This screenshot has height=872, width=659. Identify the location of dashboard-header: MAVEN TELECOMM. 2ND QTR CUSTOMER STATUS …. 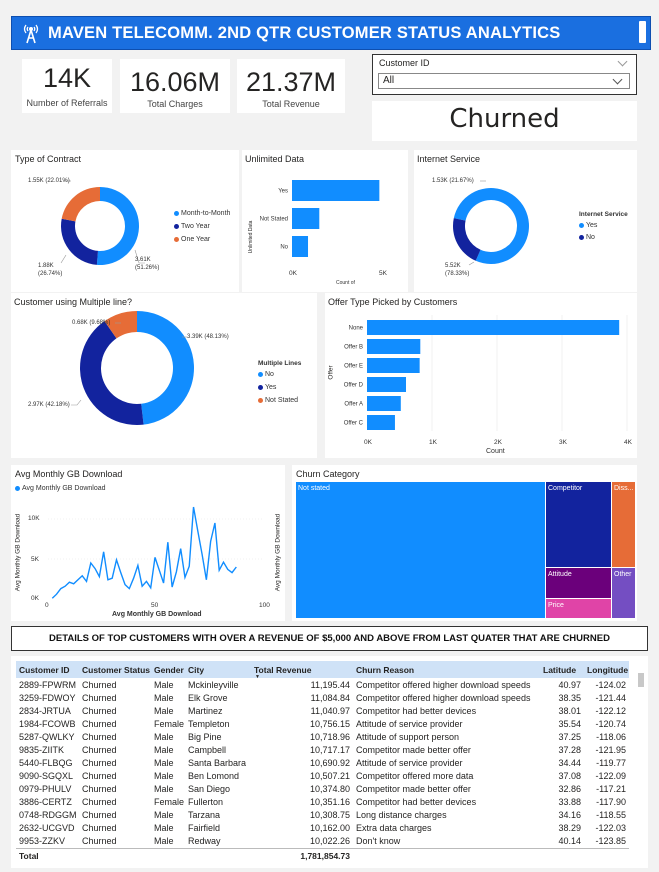
(331, 33).